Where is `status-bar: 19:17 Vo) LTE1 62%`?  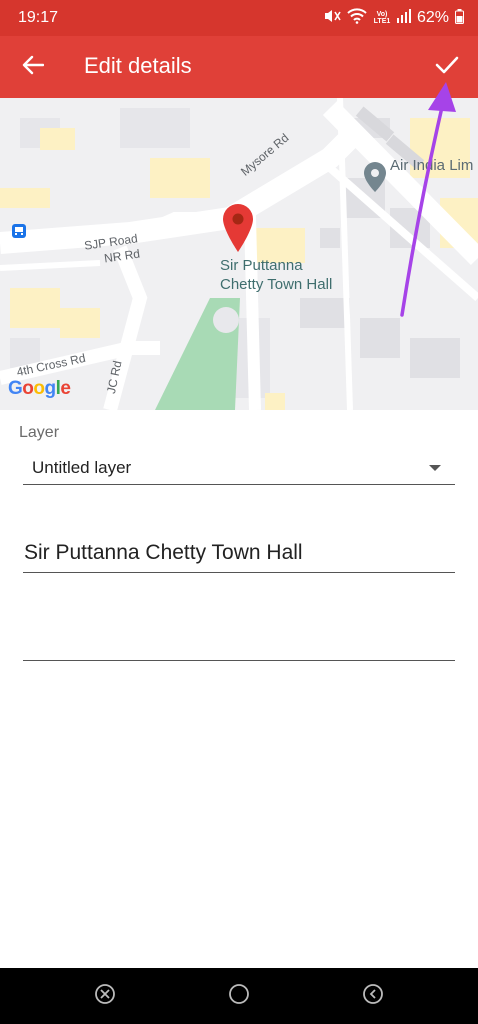
status-bar: 19:17 Vo) LTE1 62% is located at coordinates (239, 18).